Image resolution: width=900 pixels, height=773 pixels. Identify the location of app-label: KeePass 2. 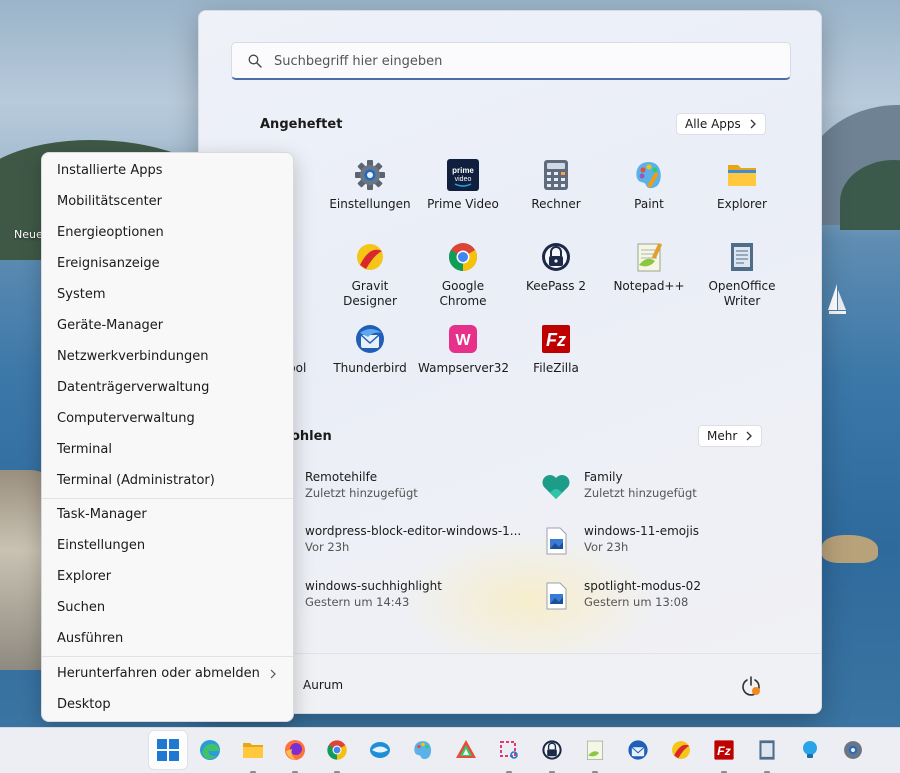
(556, 286).